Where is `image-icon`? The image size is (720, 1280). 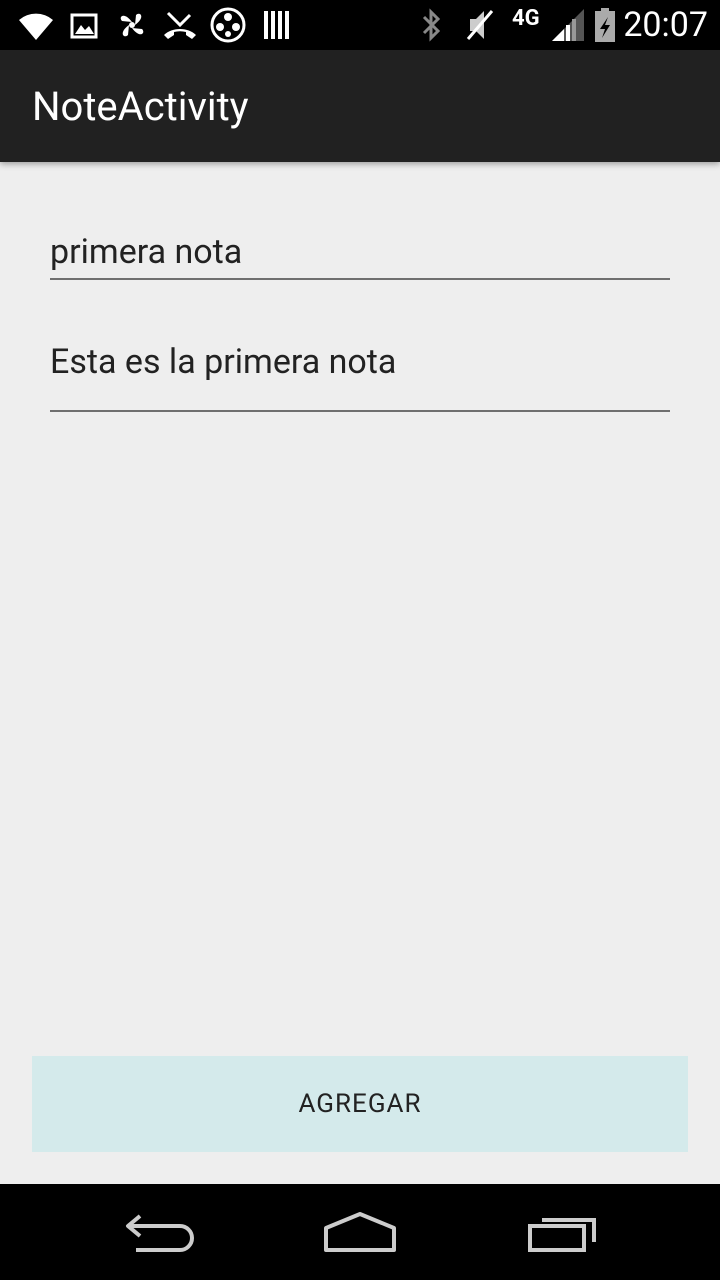 image-icon is located at coordinates (84, 26).